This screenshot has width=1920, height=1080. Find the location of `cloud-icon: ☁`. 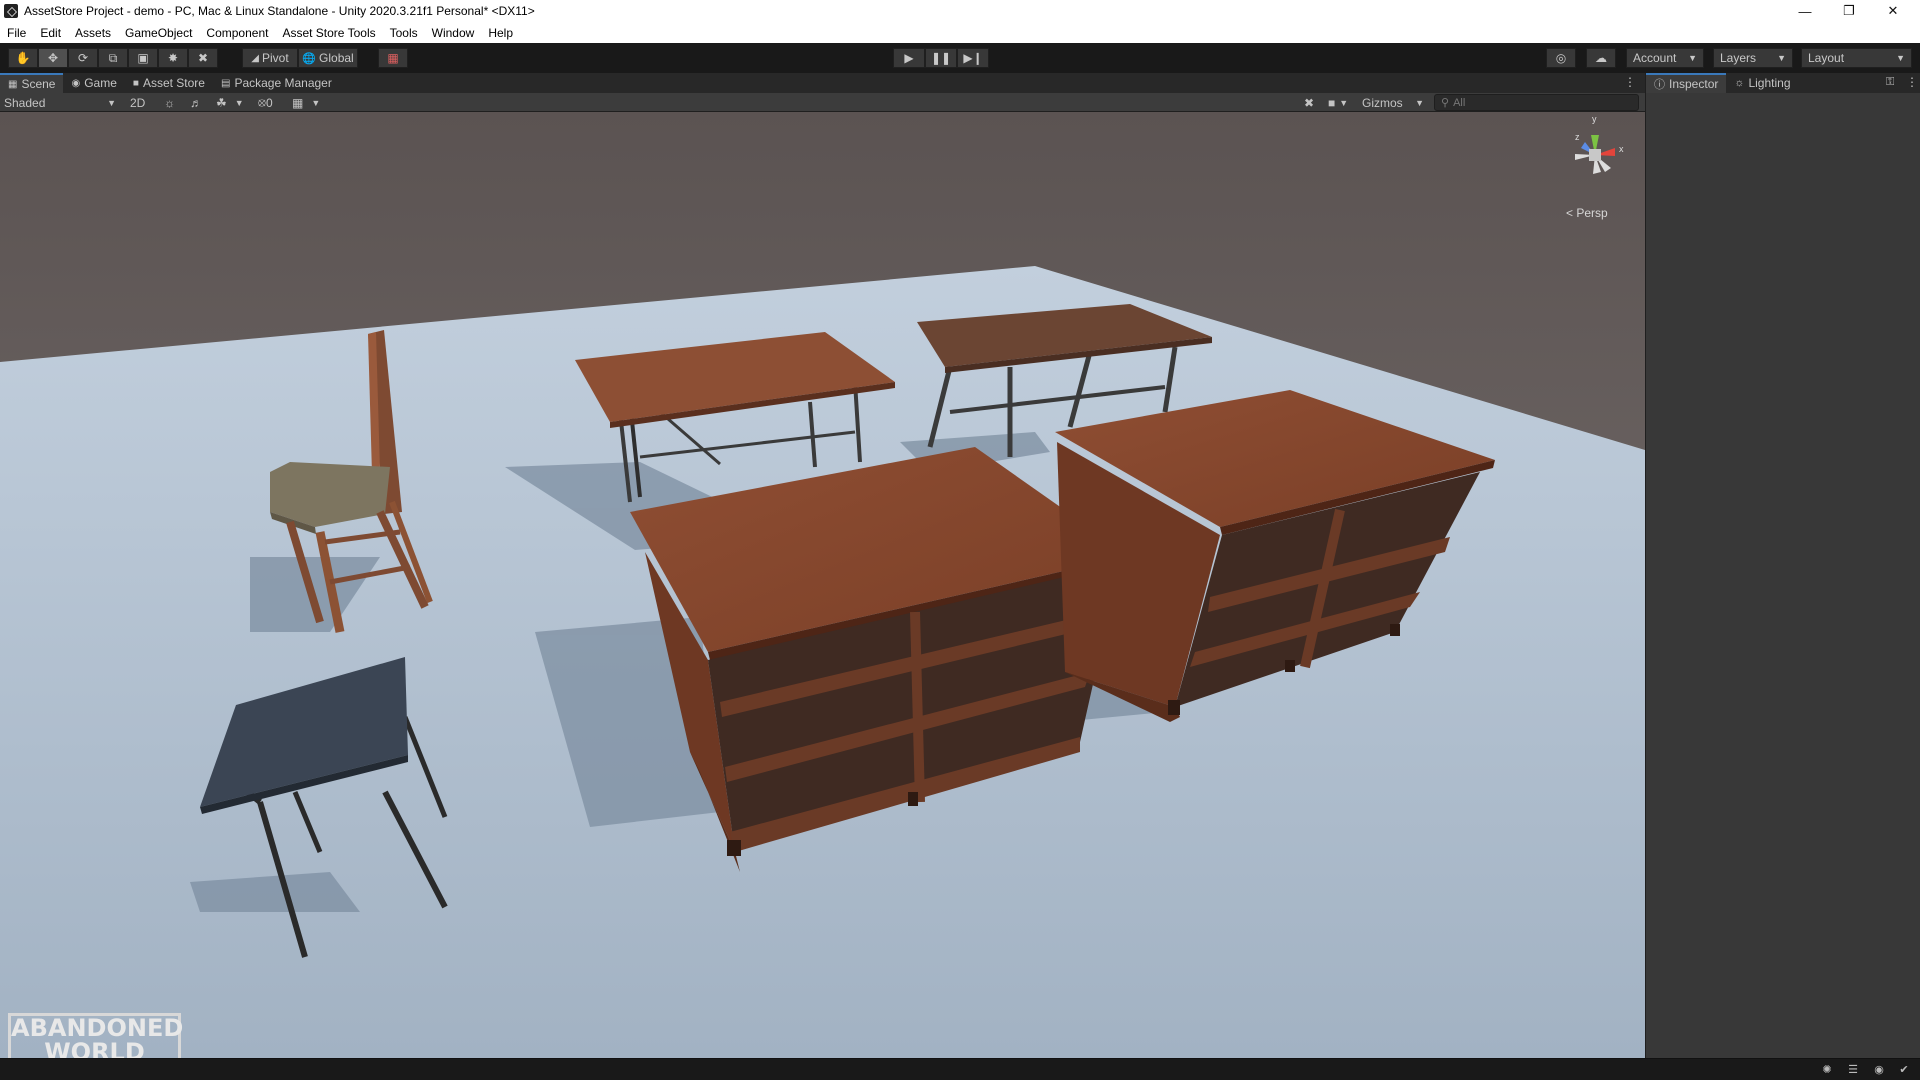

cloud-icon: ☁ is located at coordinates (1601, 58).